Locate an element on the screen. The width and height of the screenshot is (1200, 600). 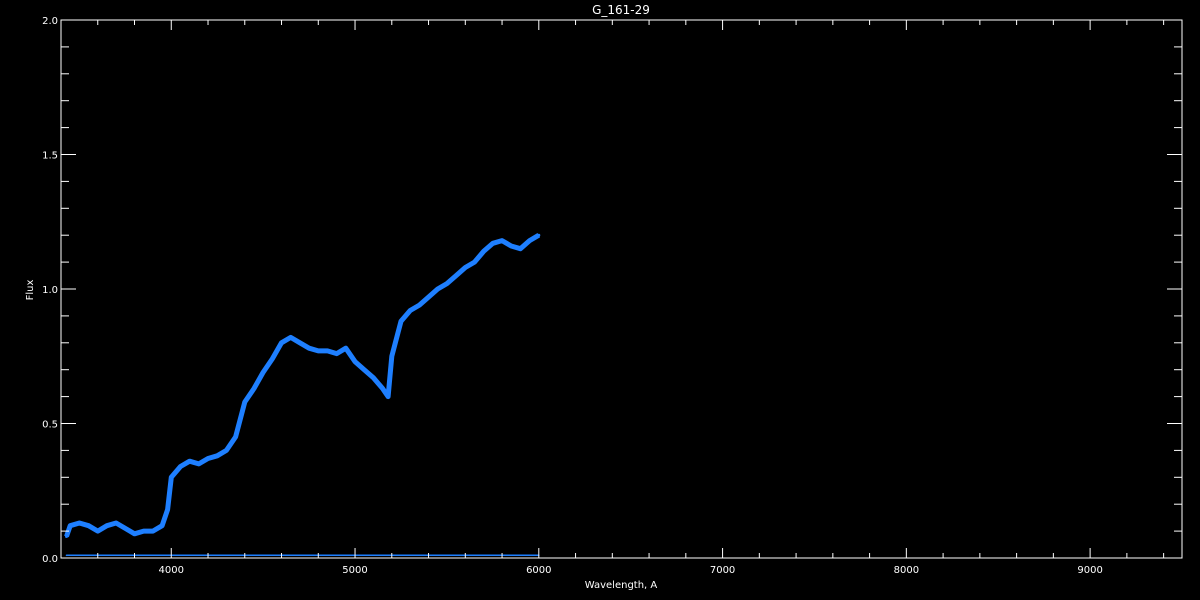
y-tick-label: 0.0 is located at coordinates (50, 559).